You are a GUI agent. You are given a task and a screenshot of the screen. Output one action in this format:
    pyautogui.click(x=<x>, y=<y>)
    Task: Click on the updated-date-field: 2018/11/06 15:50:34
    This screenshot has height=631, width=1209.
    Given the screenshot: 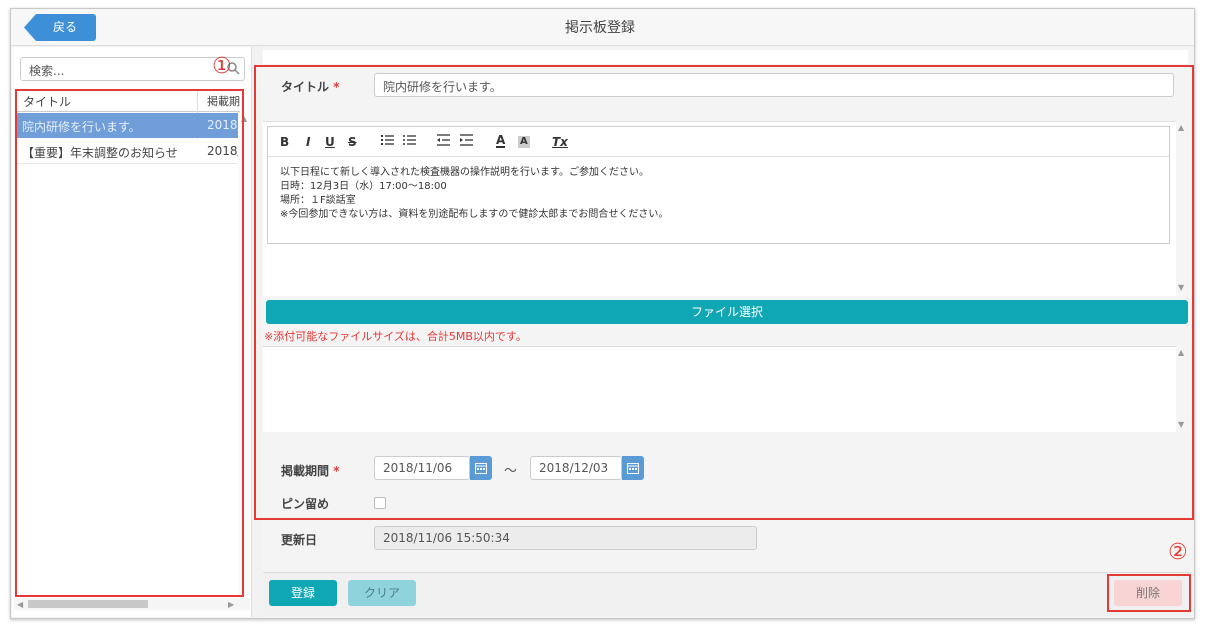 What is the action you would take?
    pyautogui.click(x=565, y=538)
    